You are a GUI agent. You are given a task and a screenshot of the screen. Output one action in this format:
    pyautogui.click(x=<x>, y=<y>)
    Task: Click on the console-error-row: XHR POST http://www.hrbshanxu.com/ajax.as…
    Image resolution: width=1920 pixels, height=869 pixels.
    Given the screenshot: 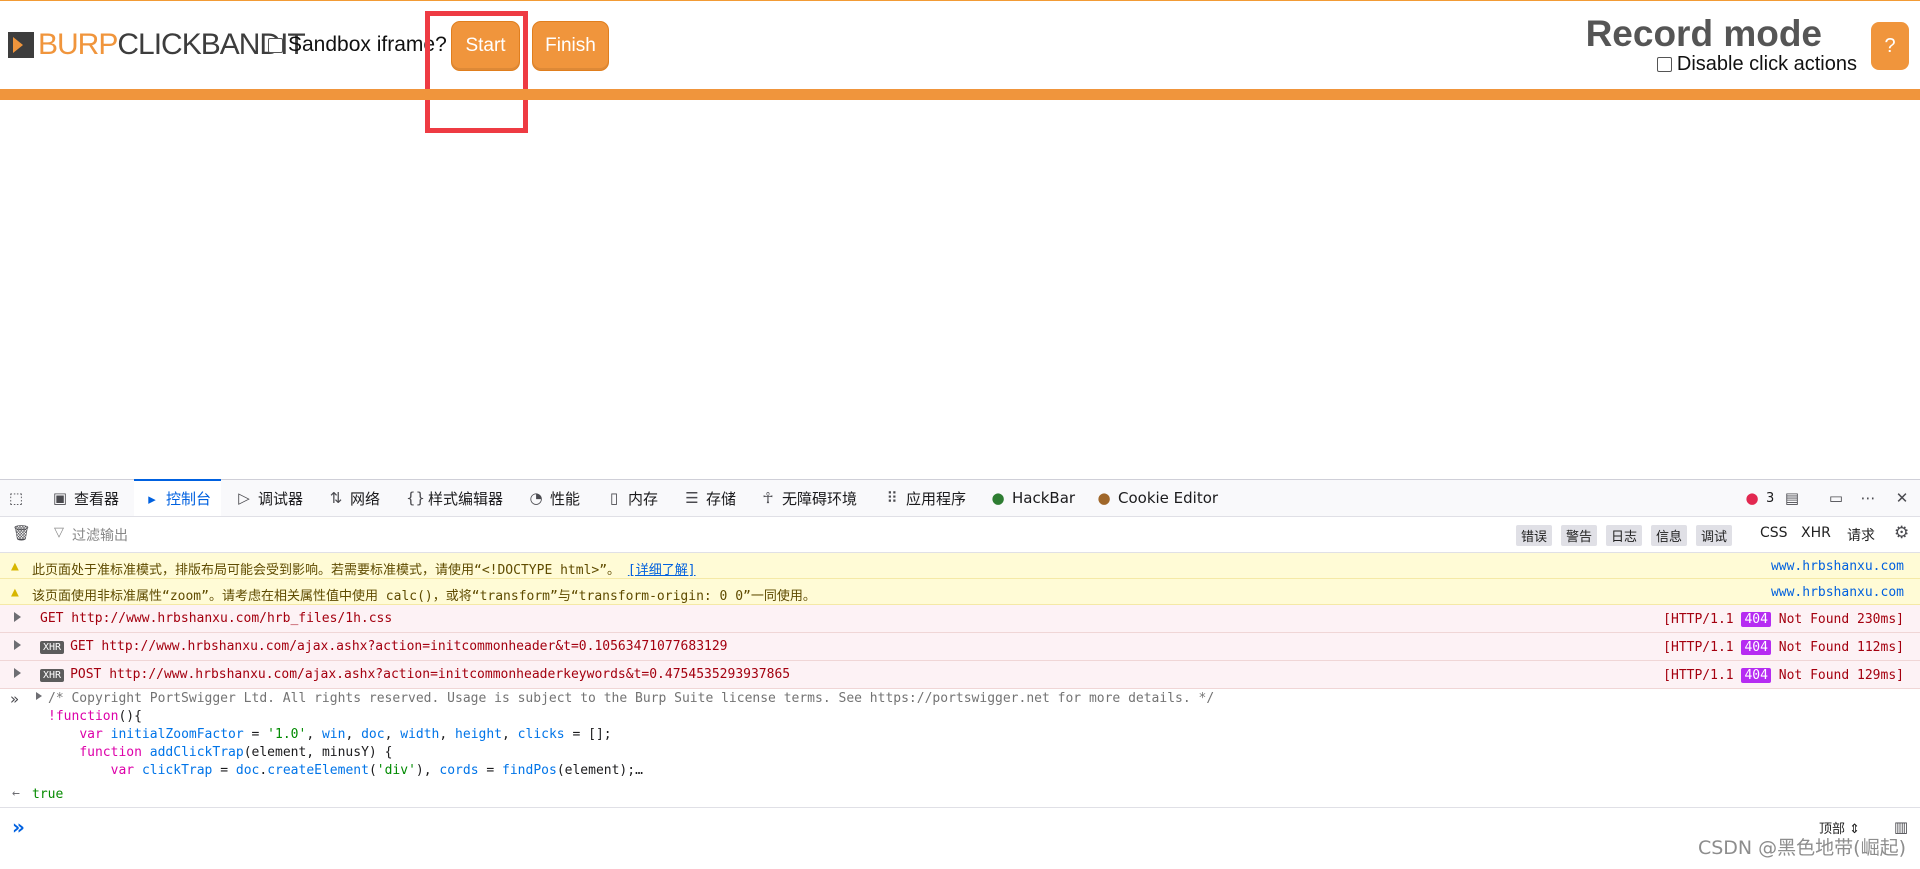 What is the action you would take?
    pyautogui.click(x=960, y=675)
    